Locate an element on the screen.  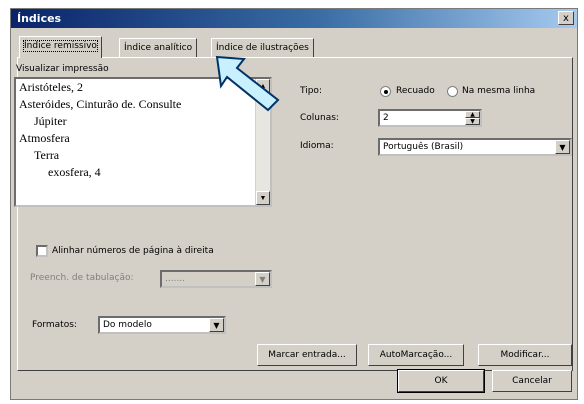
preenchimento-label: Preench. de tabulação: is located at coordinates (82, 278).